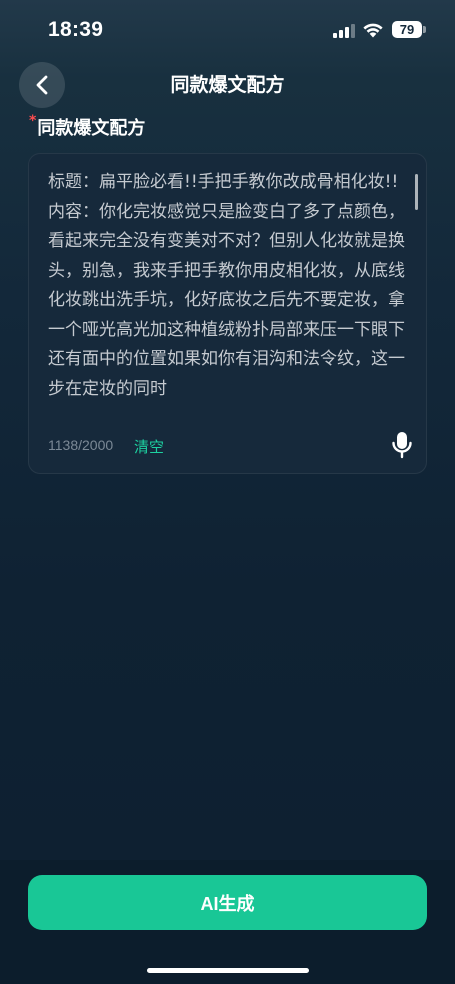  I want to click on signal-icon, so click(344, 31).